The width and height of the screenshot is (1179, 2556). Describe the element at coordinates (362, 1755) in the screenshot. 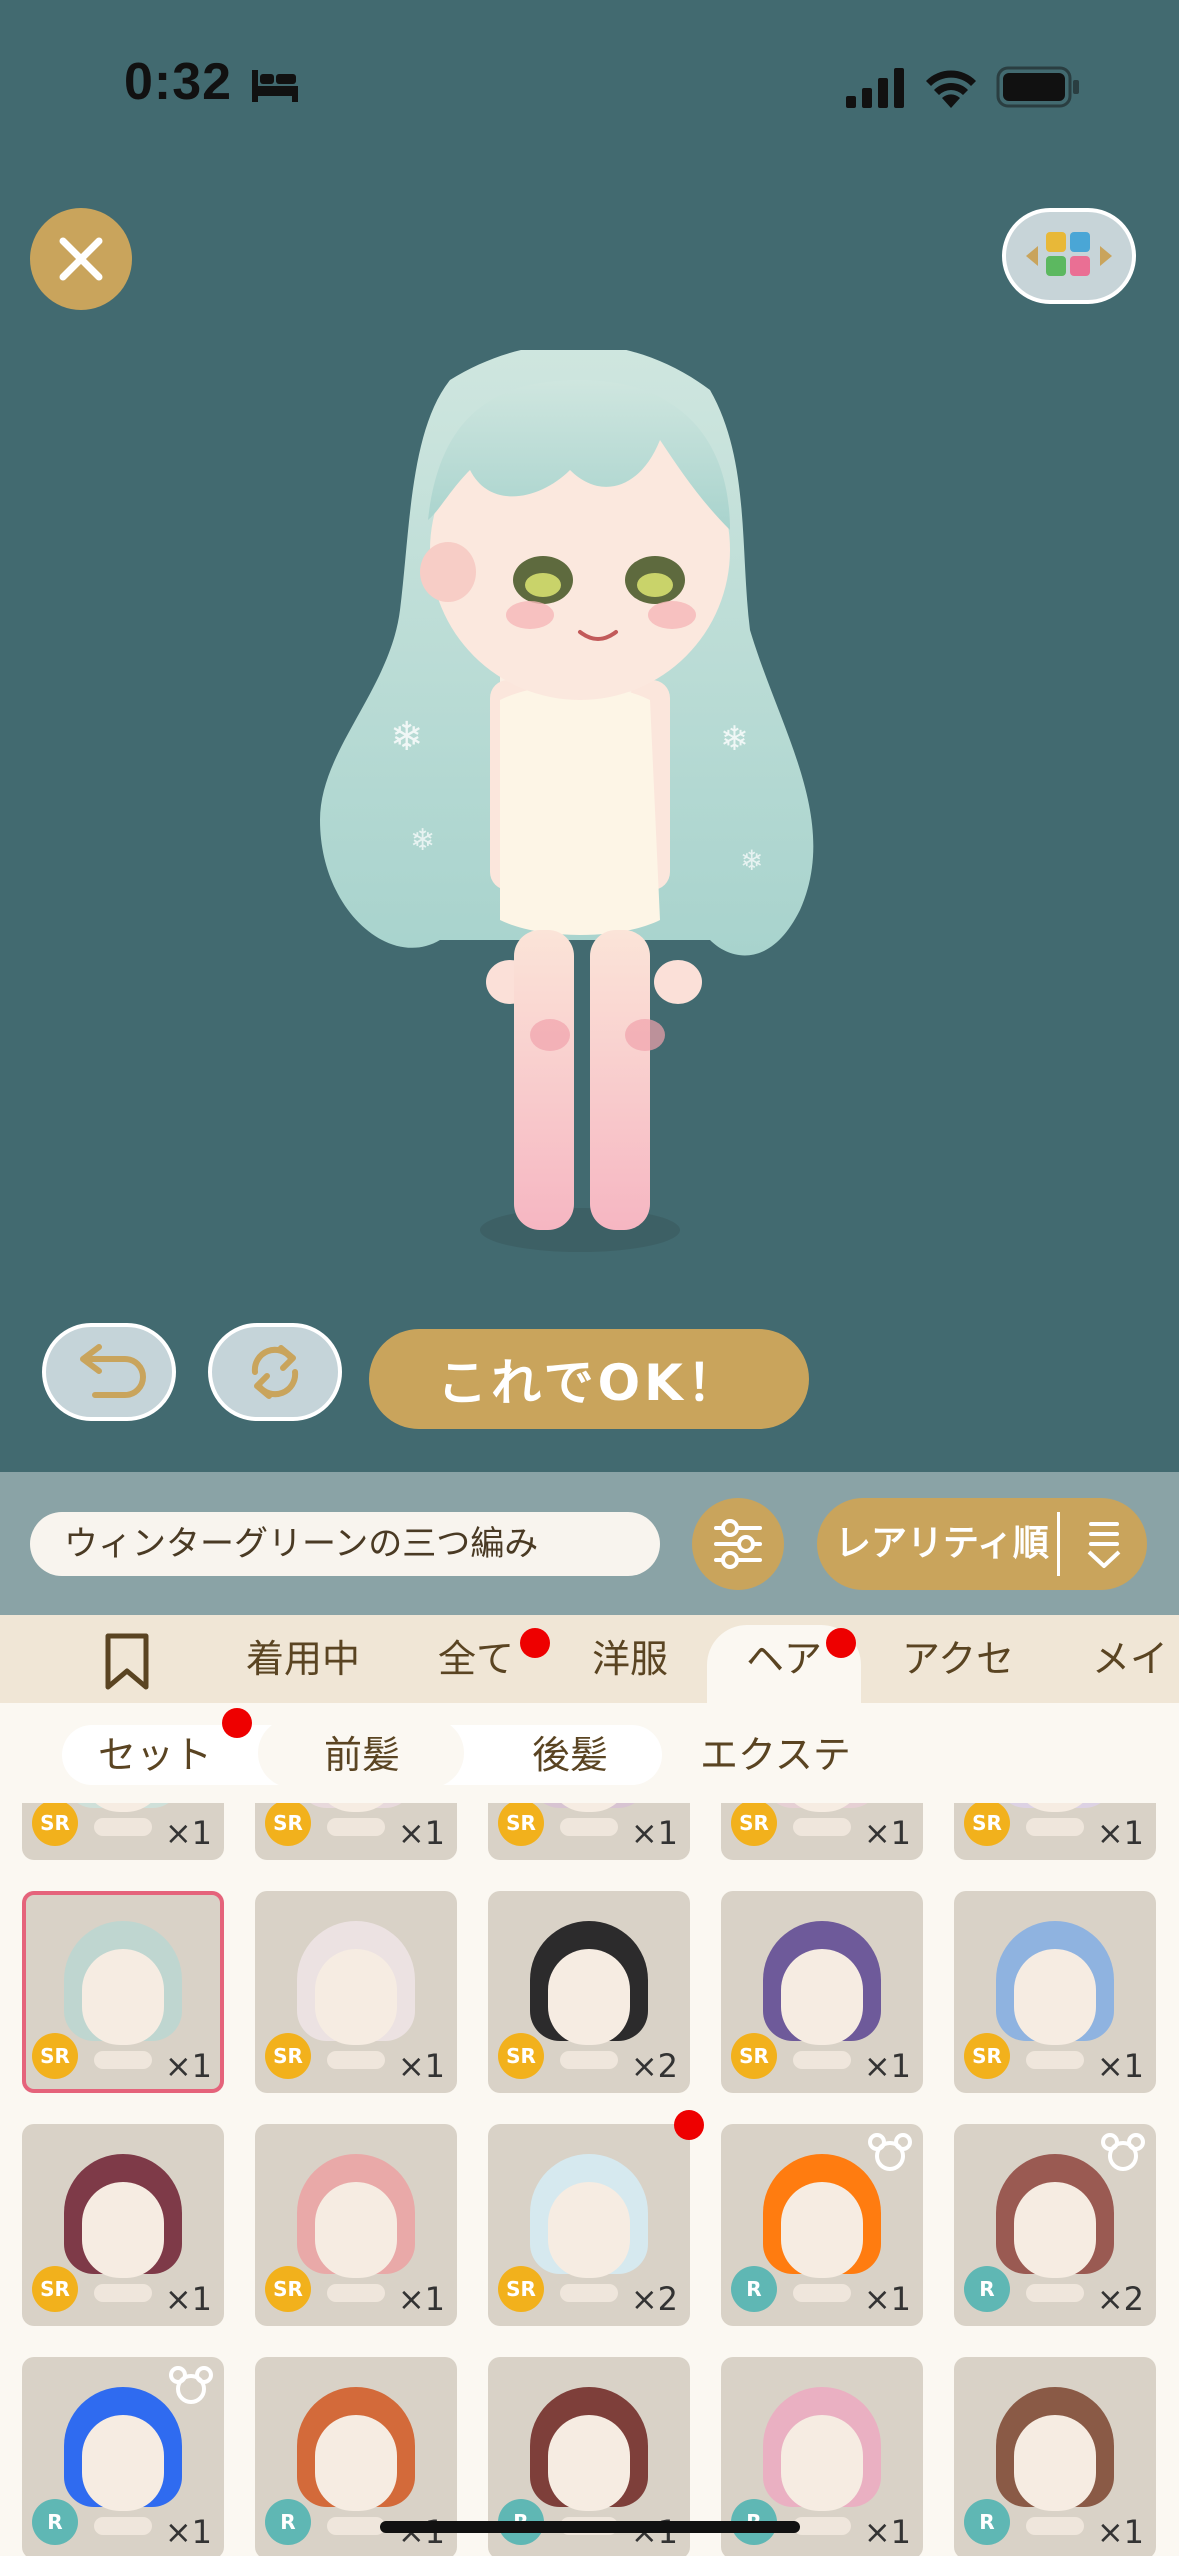

I see `subtab-front-hair: 前髪` at that location.